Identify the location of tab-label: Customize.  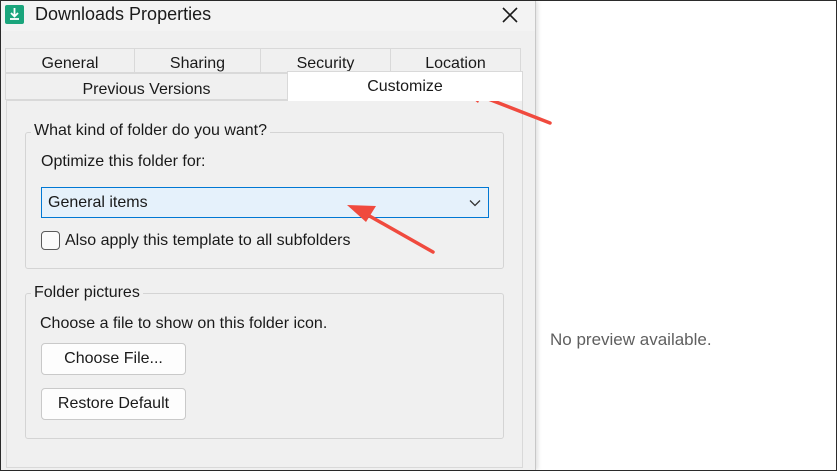
(405, 86).